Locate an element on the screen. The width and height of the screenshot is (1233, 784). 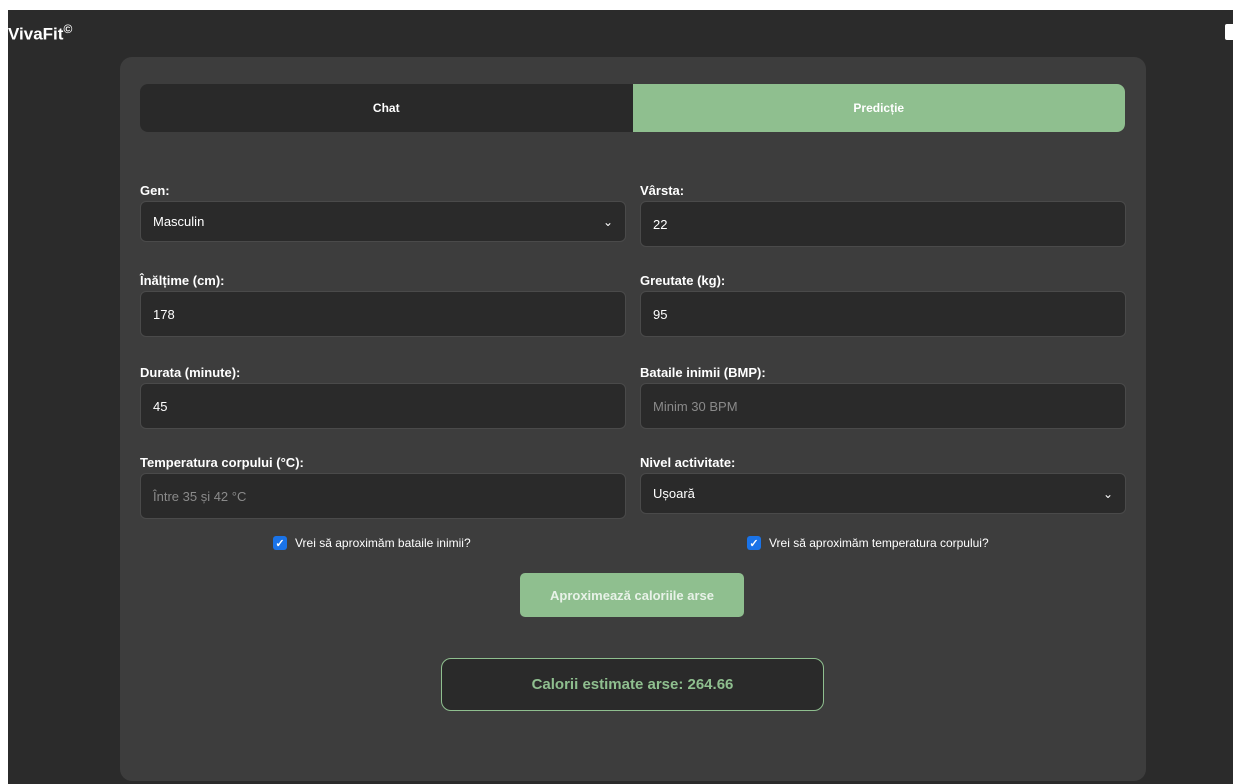
bataile-label: Bataile inimii (BMP): is located at coordinates (703, 372).